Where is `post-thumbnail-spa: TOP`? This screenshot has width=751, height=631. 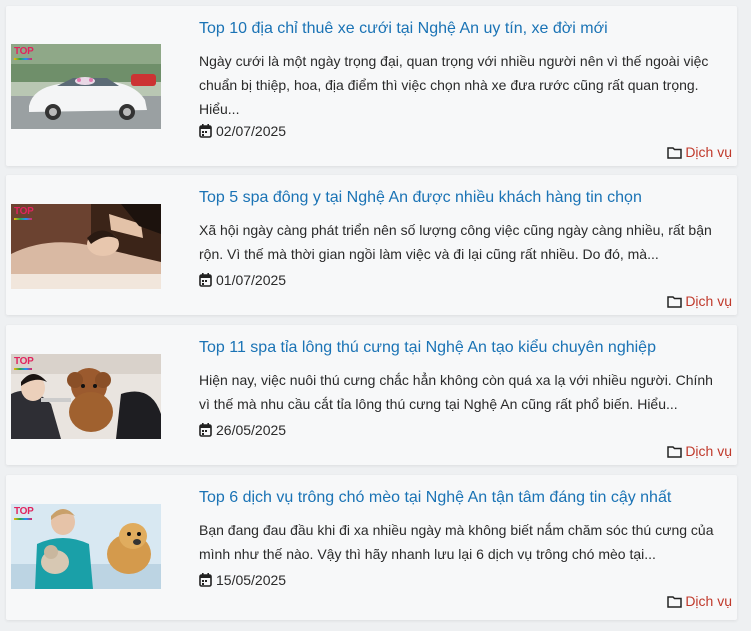 post-thumbnail-spa: TOP is located at coordinates (86, 246).